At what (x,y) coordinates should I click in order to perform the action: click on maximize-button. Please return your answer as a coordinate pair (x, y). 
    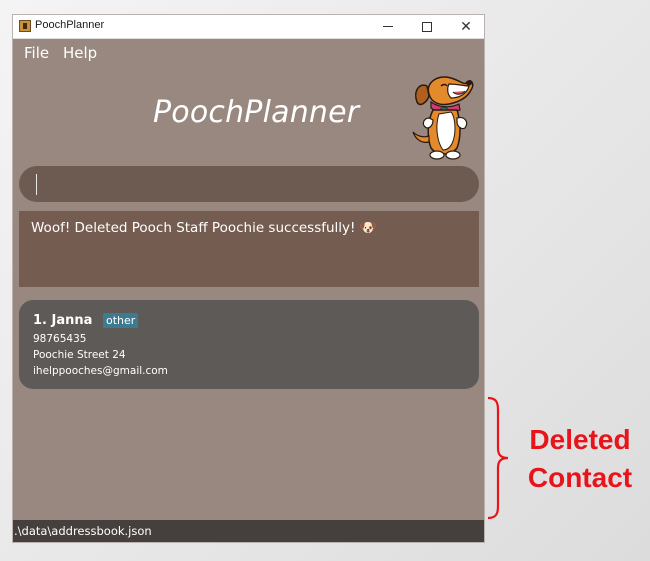
    Looking at the image, I should click on (427, 26).